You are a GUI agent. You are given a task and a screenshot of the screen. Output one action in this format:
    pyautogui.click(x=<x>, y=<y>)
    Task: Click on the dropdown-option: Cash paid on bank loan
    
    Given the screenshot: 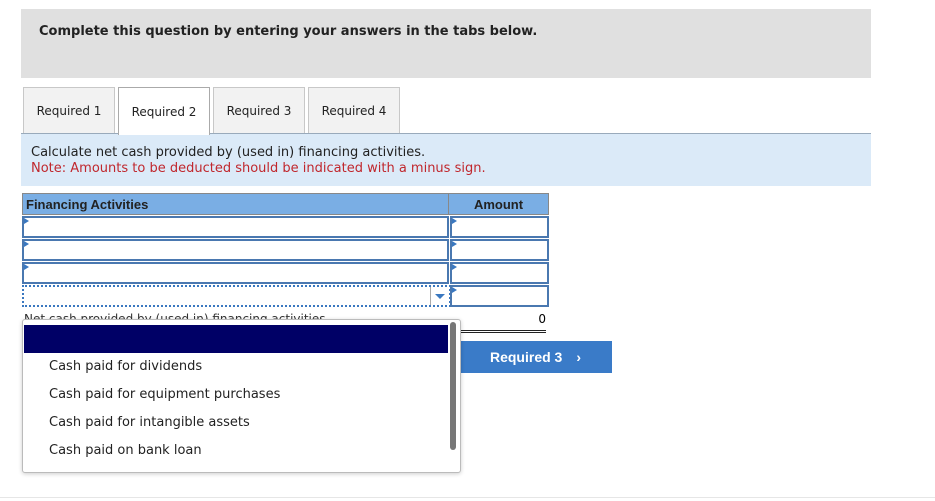 What is the action you would take?
    pyautogui.click(x=125, y=450)
    